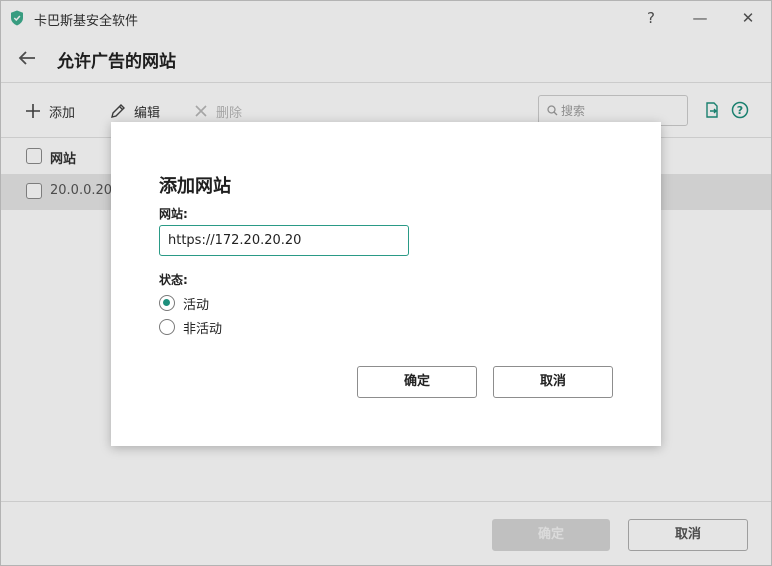  I want to click on radio-active, so click(167, 303).